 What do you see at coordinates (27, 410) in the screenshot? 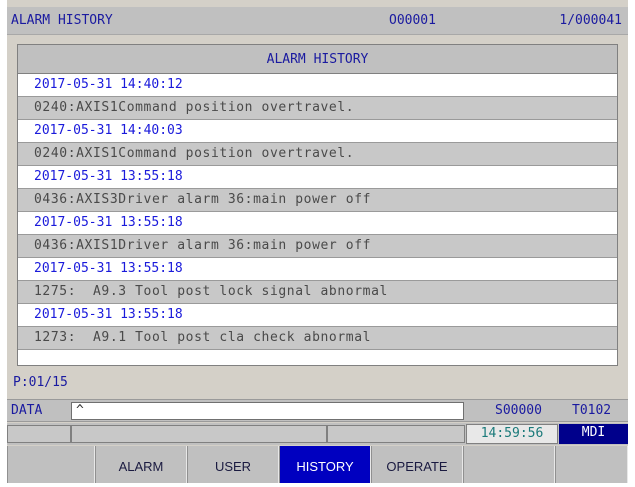
I see `data-label: DATA` at bounding box center [27, 410].